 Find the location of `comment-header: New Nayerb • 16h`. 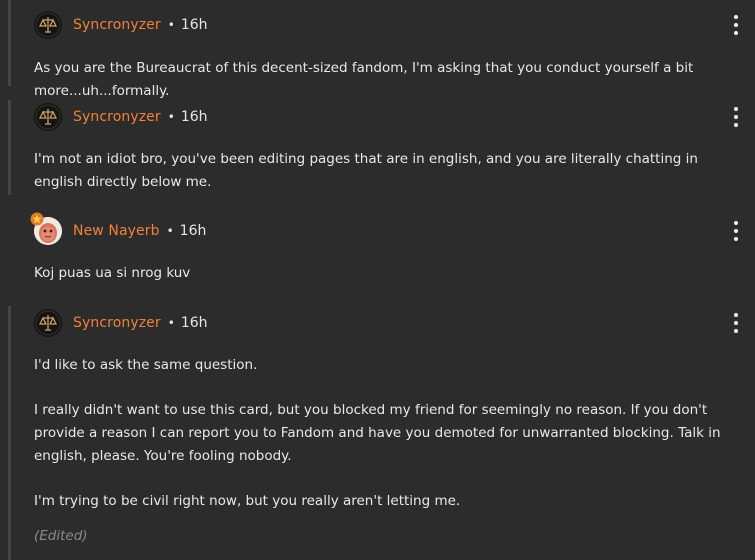

comment-header: New Nayerb • 16h is located at coordinates (118, 229).